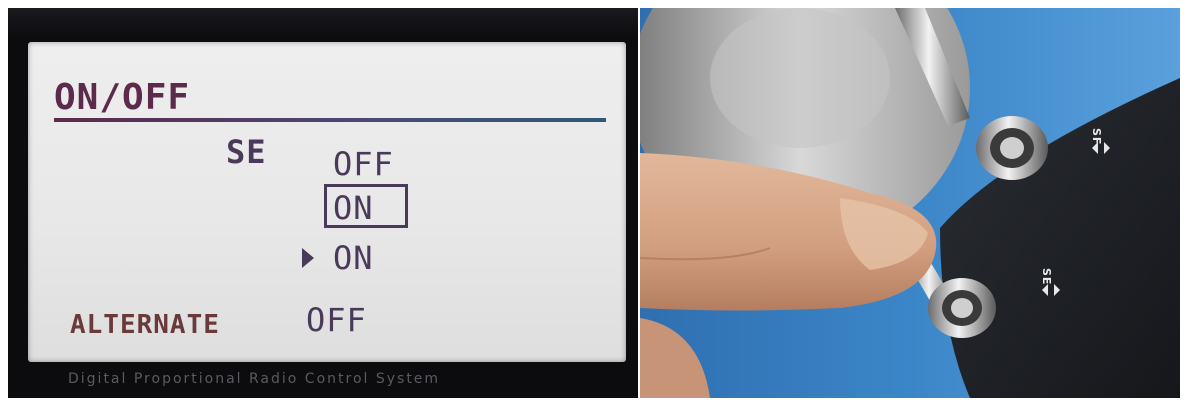 This screenshot has width=1188, height=403. What do you see at coordinates (353, 258) in the screenshot?
I see `current-state: ON` at bounding box center [353, 258].